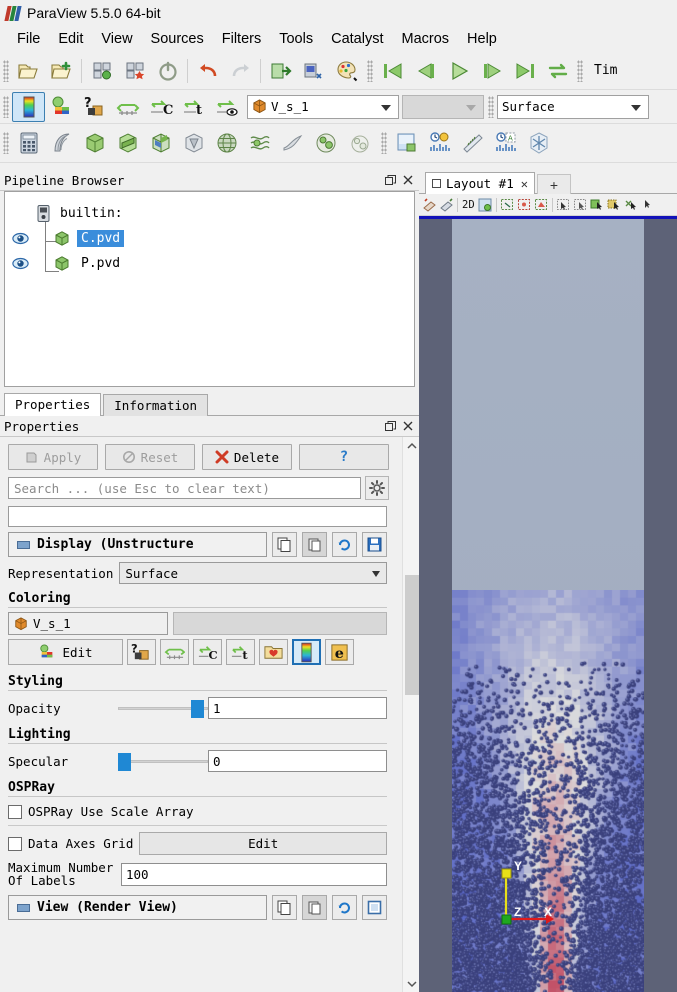  I want to click on data-axes-grid-edit-button: Edit, so click(263, 843).